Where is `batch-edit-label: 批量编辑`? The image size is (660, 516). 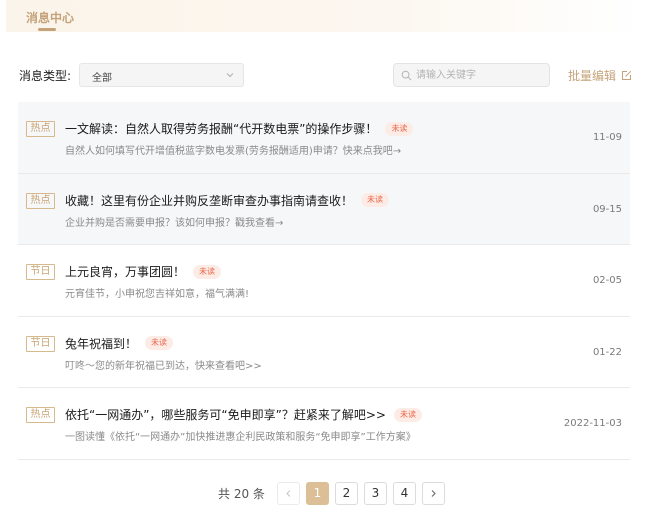 batch-edit-label: 批量编辑 is located at coordinates (592, 76).